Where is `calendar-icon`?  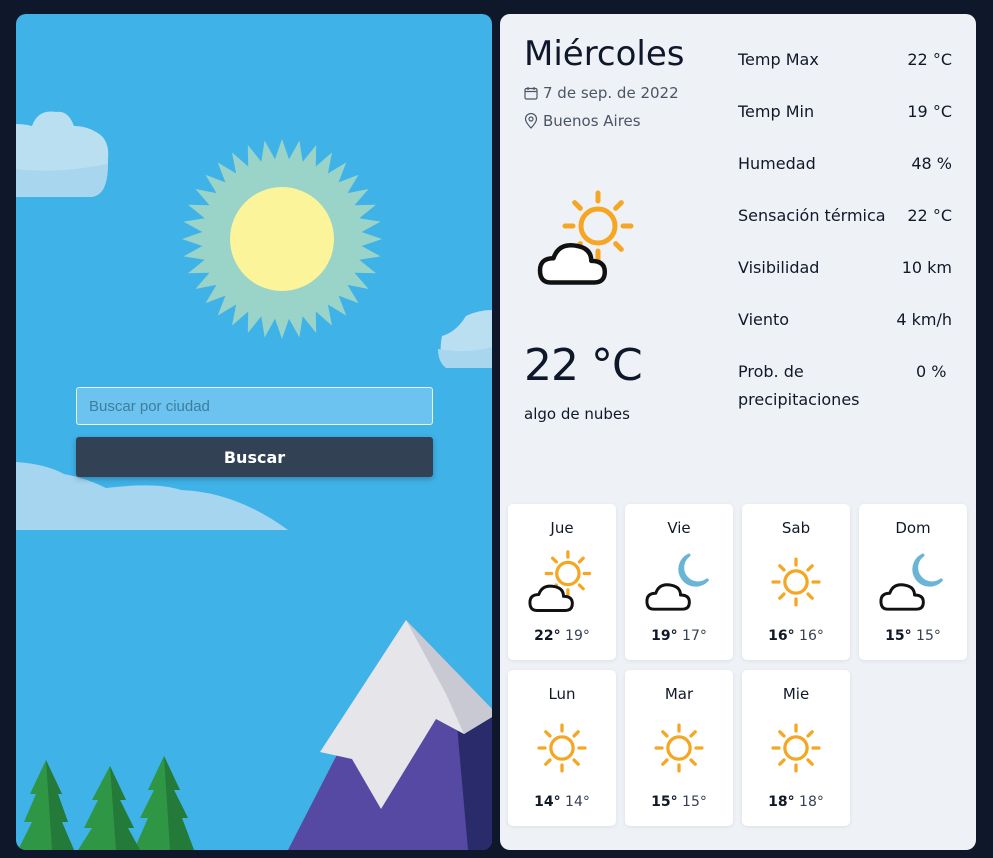 calendar-icon is located at coordinates (531, 93).